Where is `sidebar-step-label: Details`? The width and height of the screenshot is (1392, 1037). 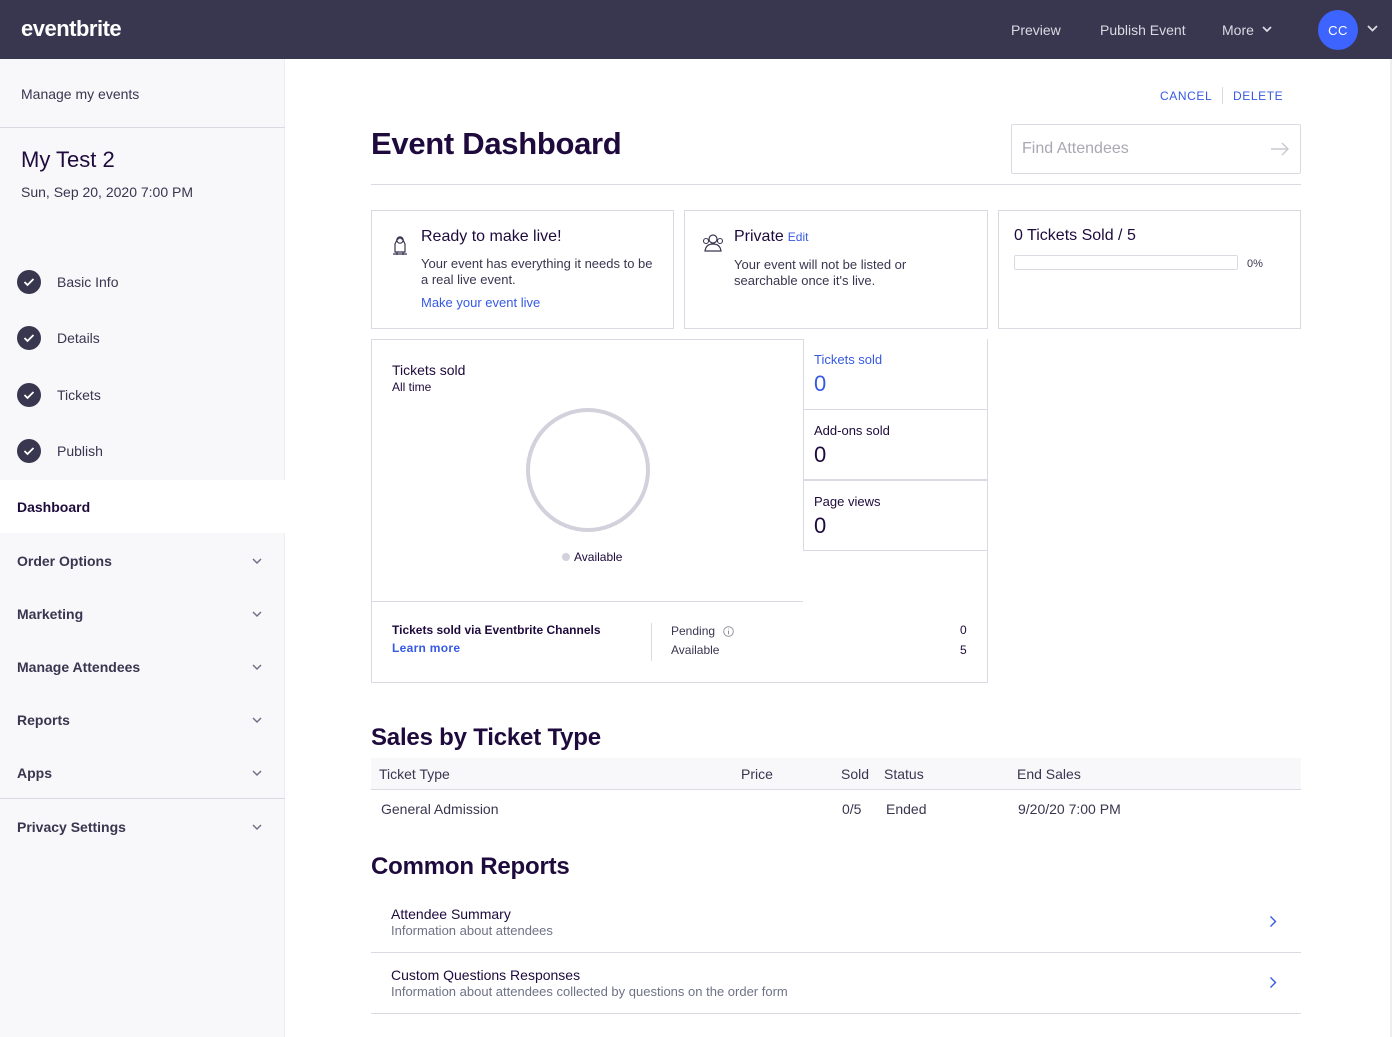 sidebar-step-label: Details is located at coordinates (78, 338).